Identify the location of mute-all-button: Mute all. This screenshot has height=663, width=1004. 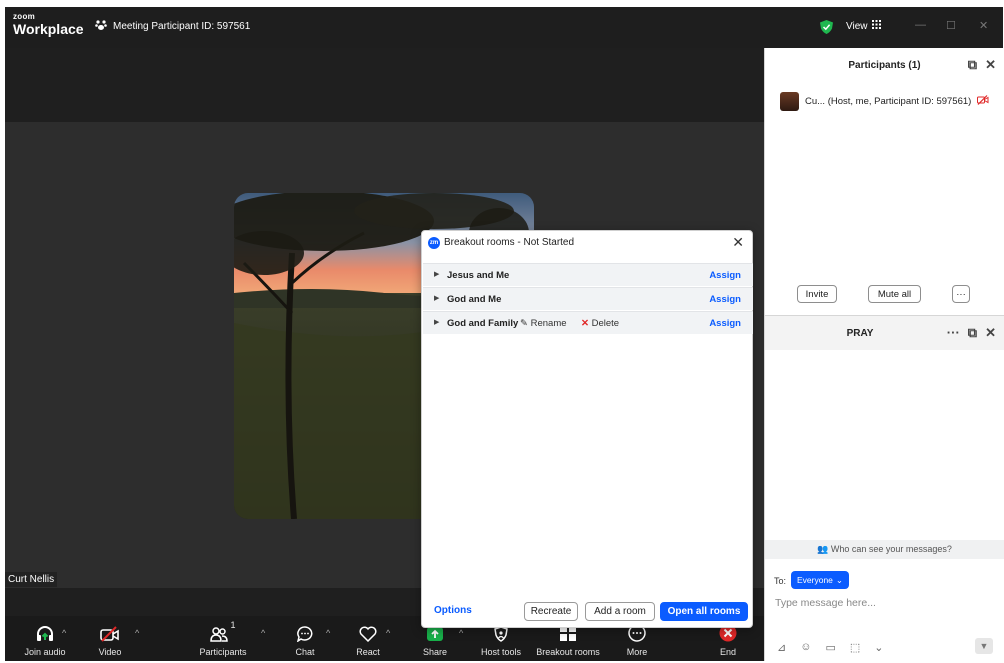
(894, 294).